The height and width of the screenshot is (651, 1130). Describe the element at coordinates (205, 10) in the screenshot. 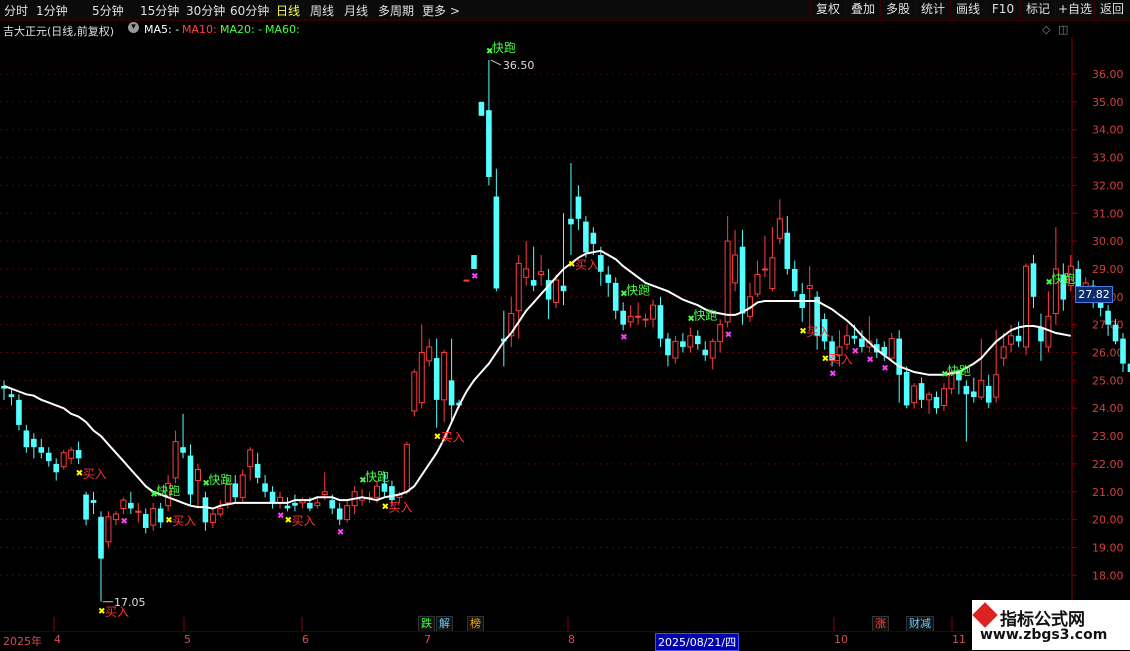

I see `tab-30min: 30分钟` at that location.